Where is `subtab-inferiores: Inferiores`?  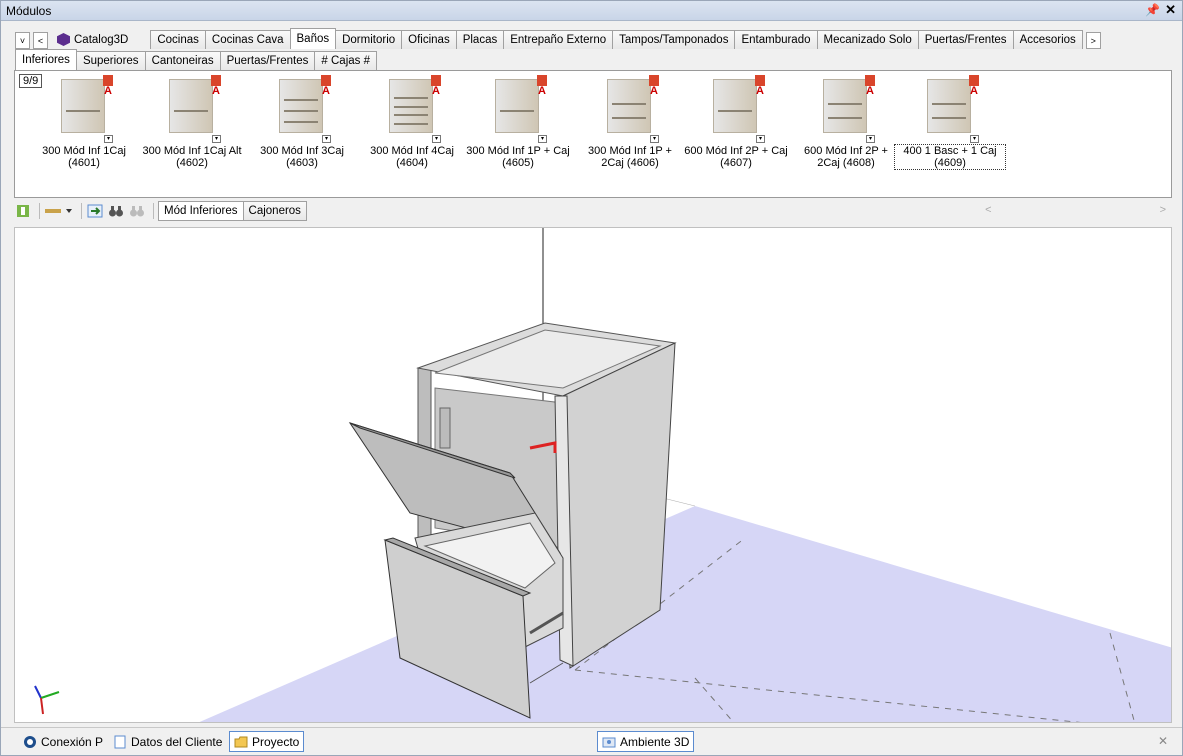 subtab-inferiores: Inferiores is located at coordinates (46, 59).